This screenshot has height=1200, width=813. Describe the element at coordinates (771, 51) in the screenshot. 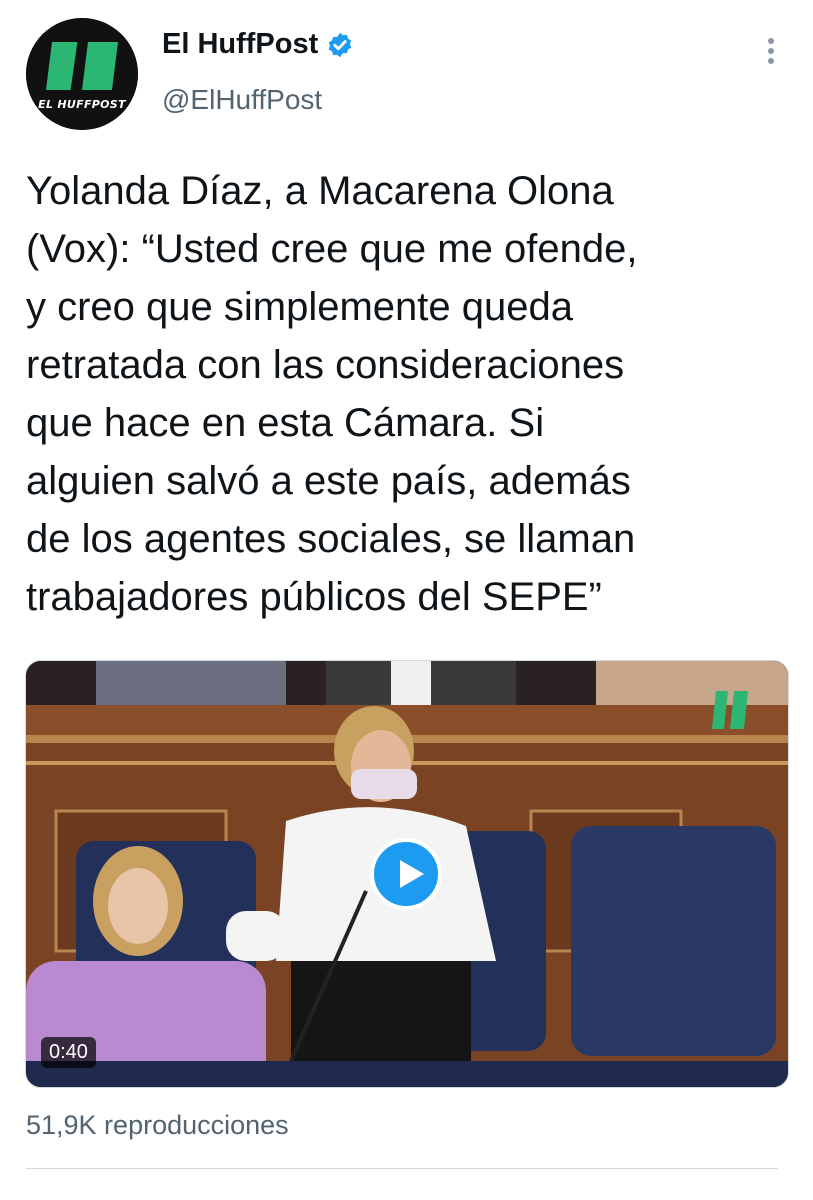

I see `more-vertical-icon` at that location.